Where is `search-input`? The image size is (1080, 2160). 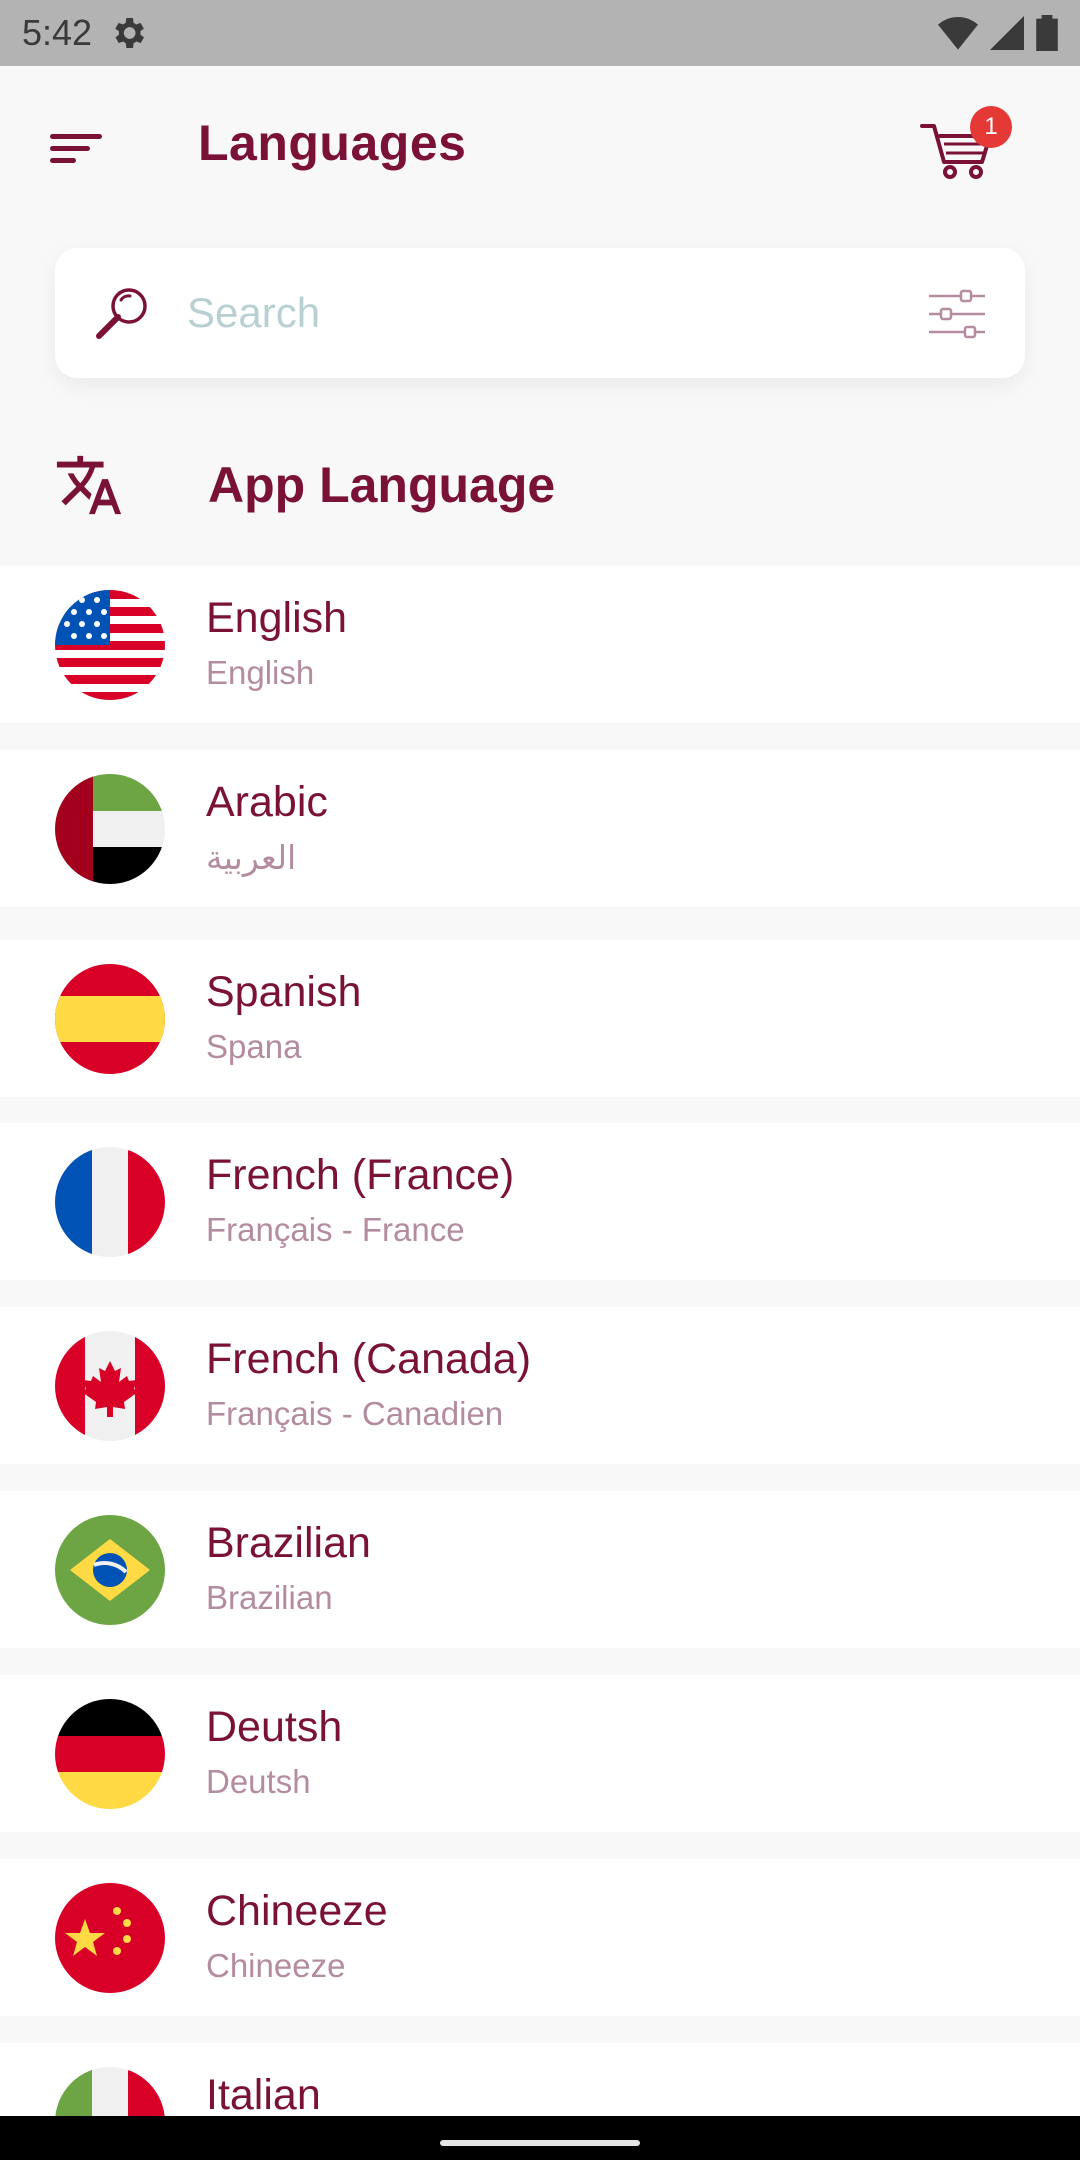
search-input is located at coordinates (507, 313).